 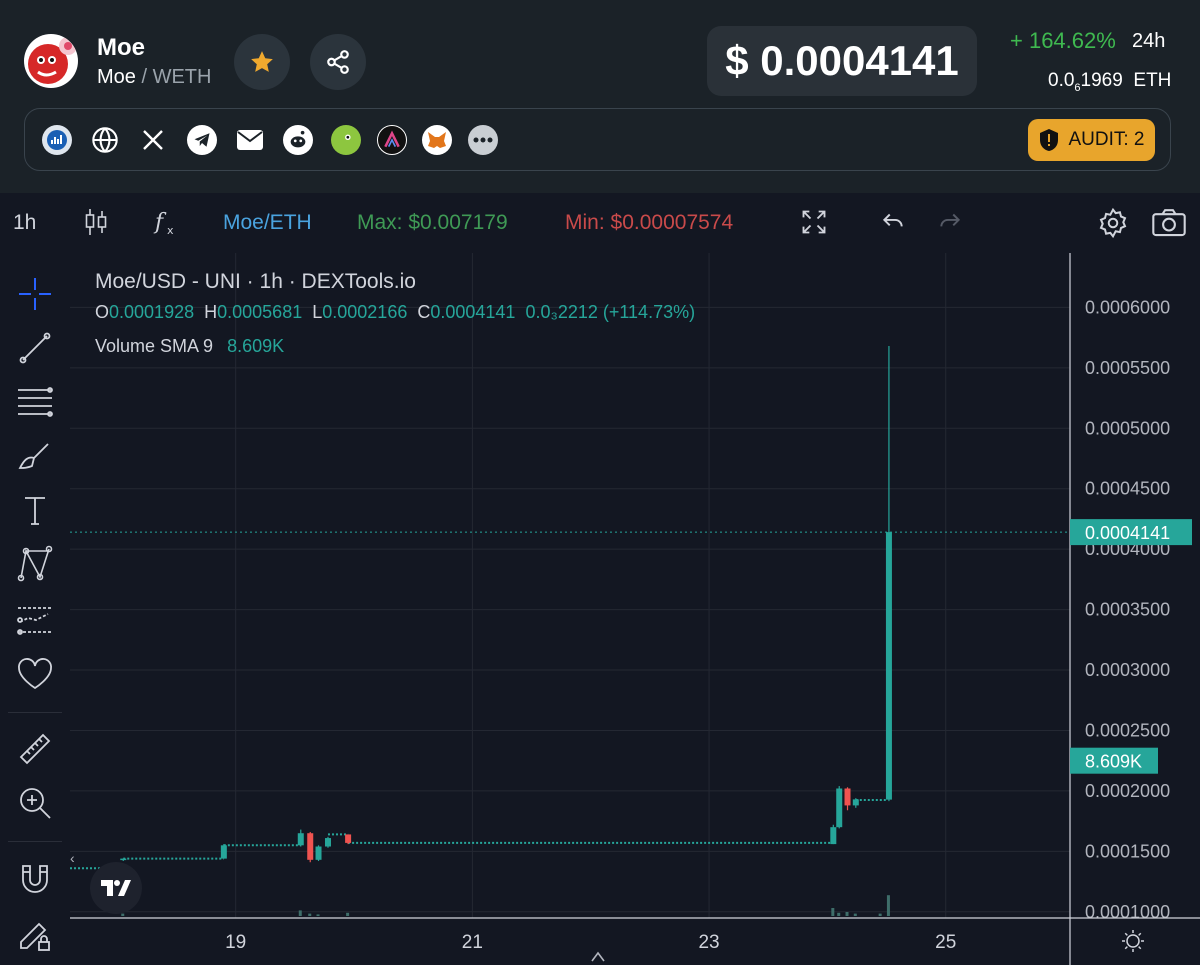 What do you see at coordinates (57, 140) in the screenshot?
I see `dextools-chart-icon` at bounding box center [57, 140].